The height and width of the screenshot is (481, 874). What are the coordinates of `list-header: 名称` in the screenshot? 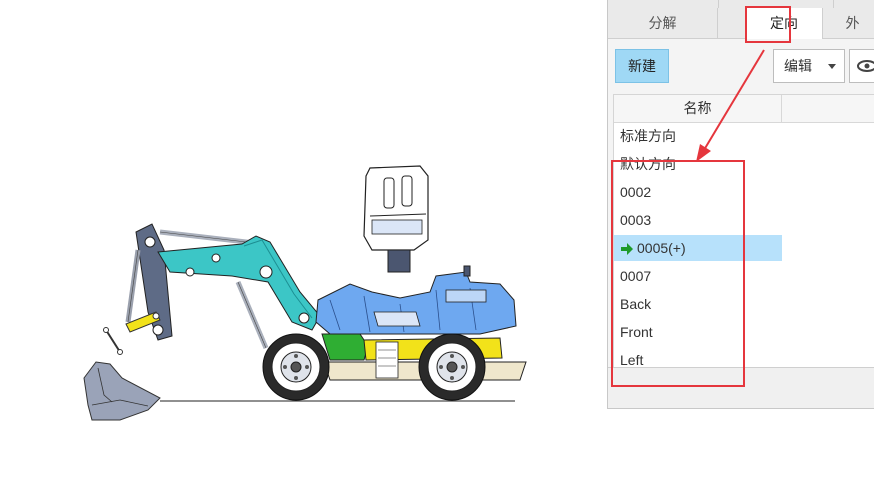 It's located at (744, 109).